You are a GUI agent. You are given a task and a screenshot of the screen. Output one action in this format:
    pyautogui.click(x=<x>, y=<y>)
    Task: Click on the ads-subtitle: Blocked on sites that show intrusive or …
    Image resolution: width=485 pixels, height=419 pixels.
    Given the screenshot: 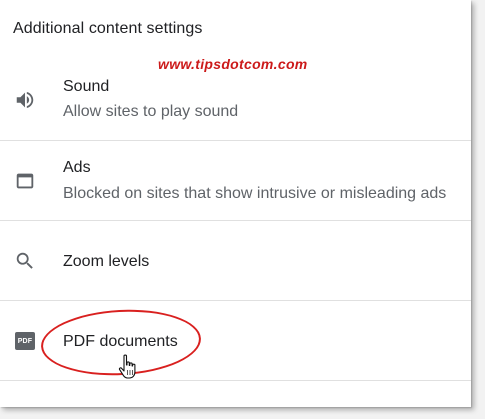 What is the action you would take?
    pyautogui.click(x=255, y=193)
    